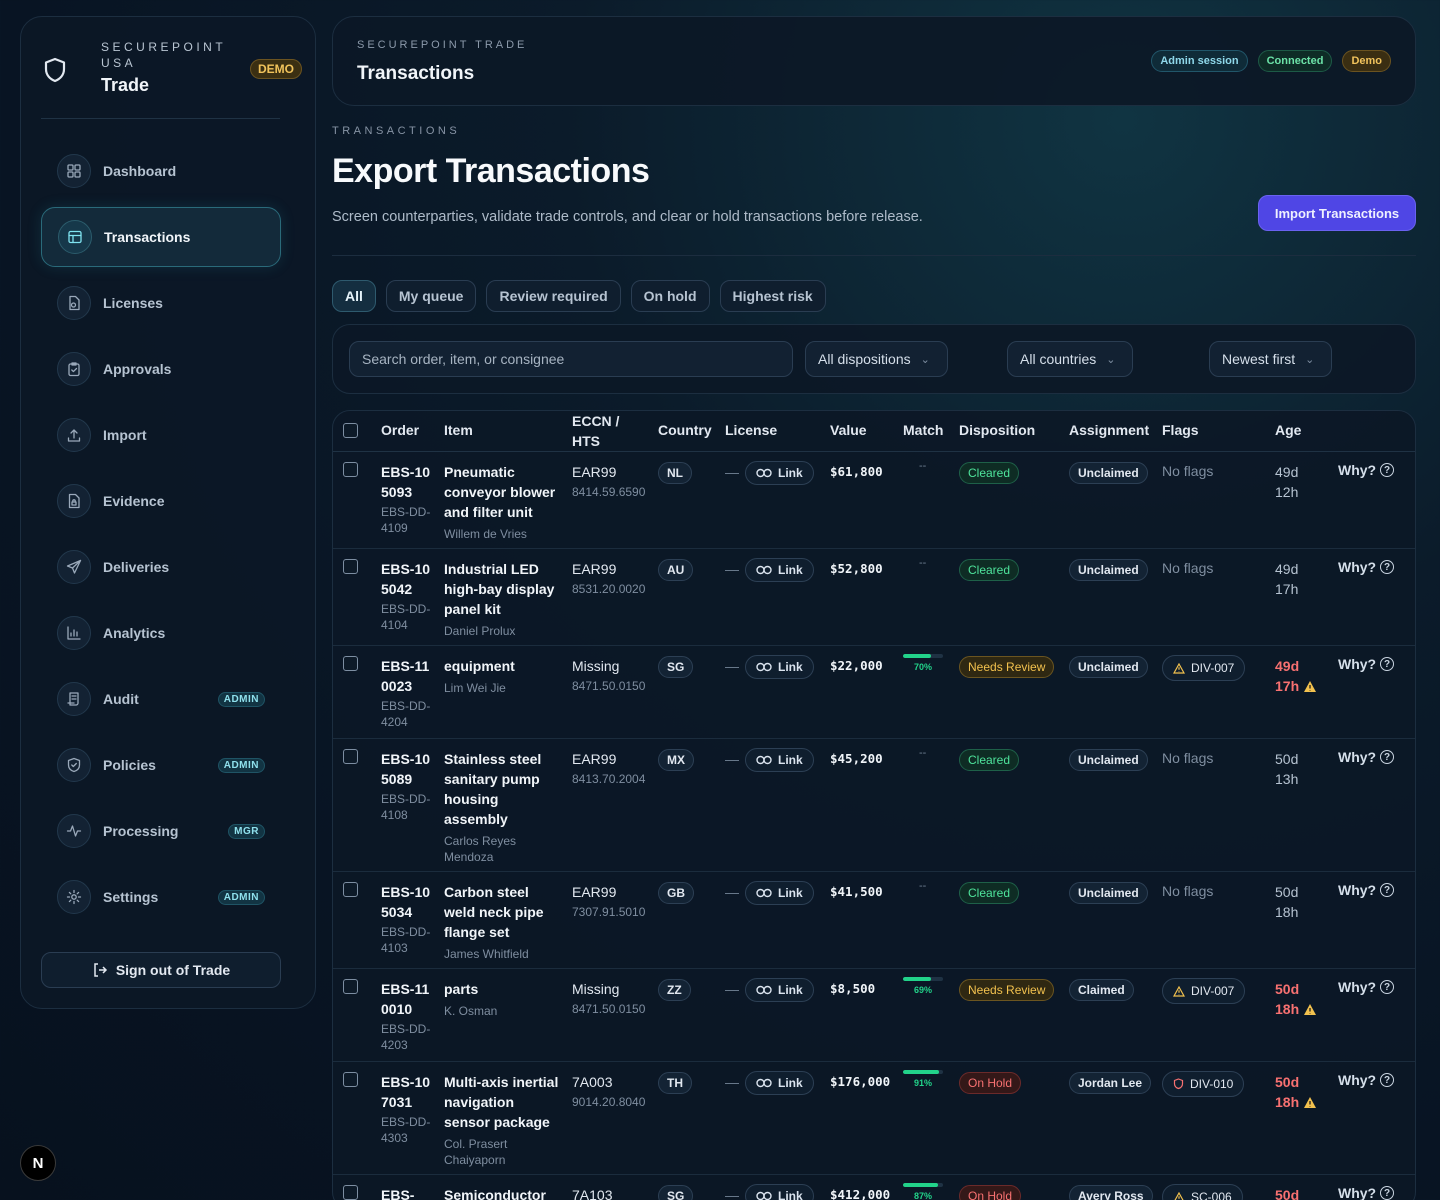  Describe the element at coordinates (161, 501) in the screenshot. I see `sidebar-item-evidence: Evidence` at that location.